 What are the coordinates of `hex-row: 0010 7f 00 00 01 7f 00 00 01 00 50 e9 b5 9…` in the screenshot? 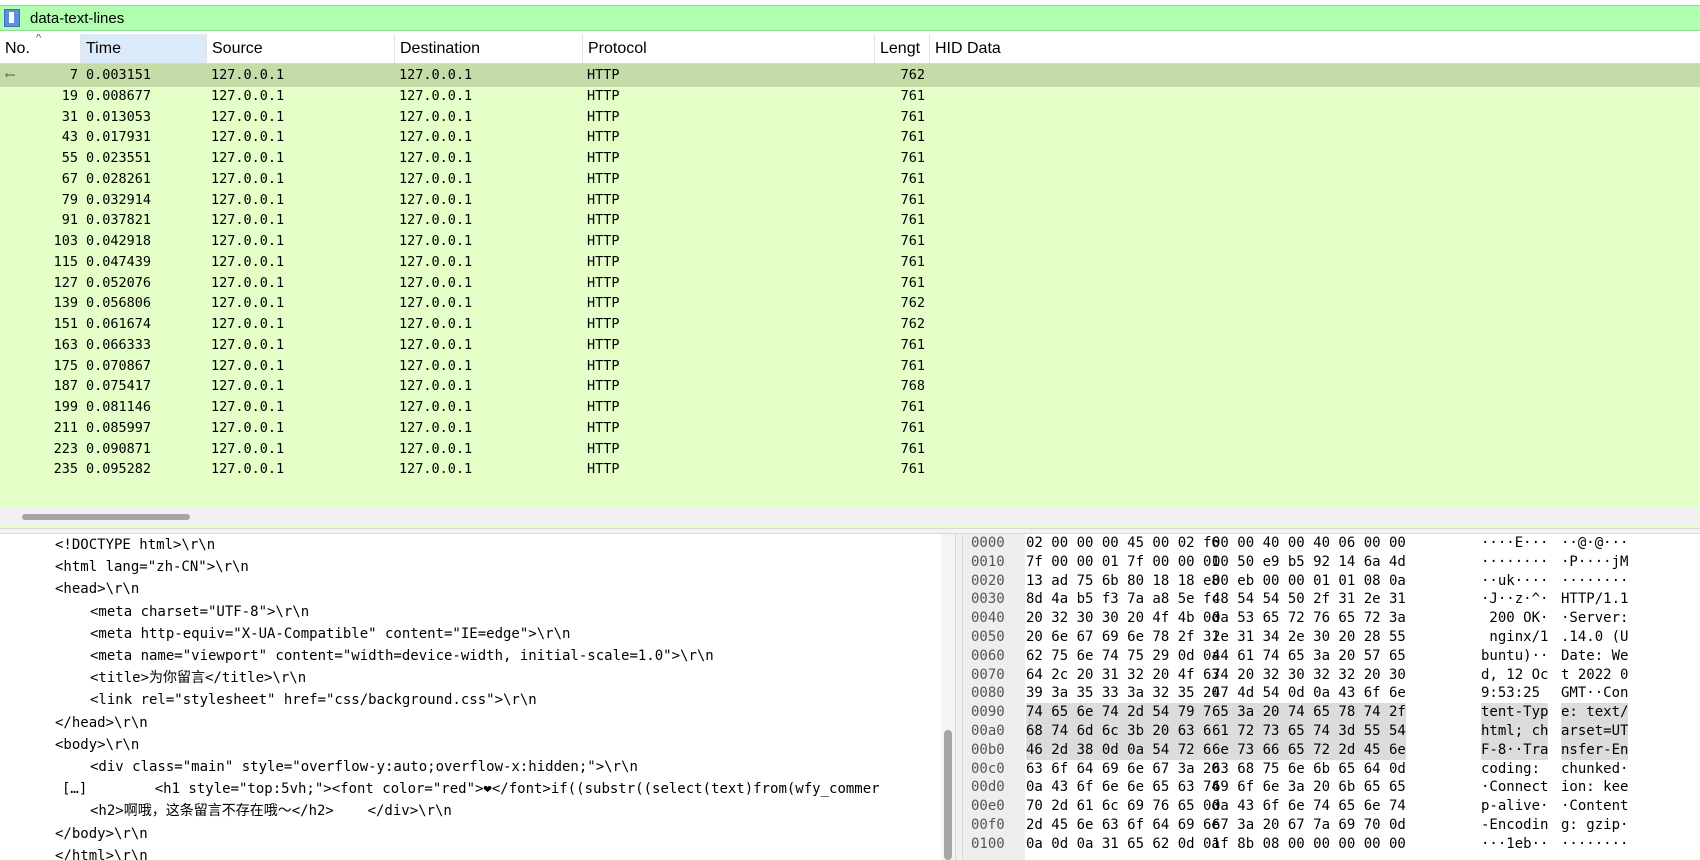 It's located at (1331, 562).